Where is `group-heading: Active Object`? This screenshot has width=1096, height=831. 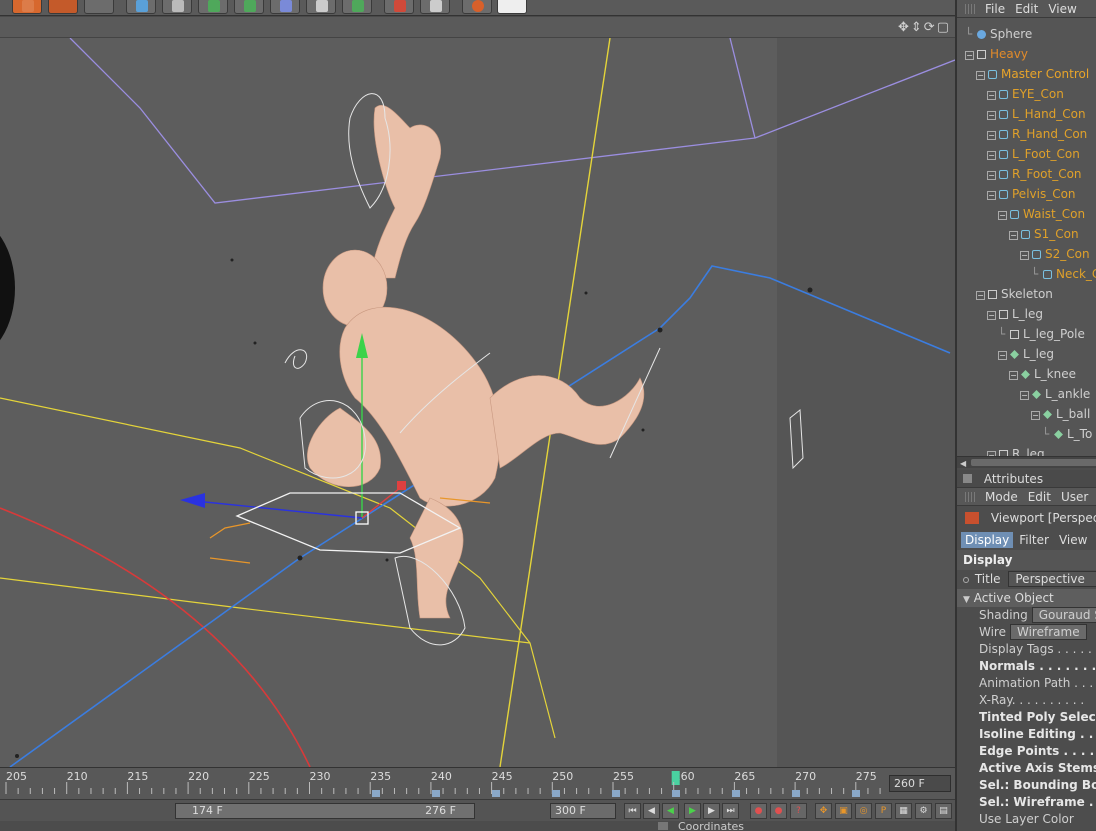 group-heading: Active Object is located at coordinates (1014, 598).